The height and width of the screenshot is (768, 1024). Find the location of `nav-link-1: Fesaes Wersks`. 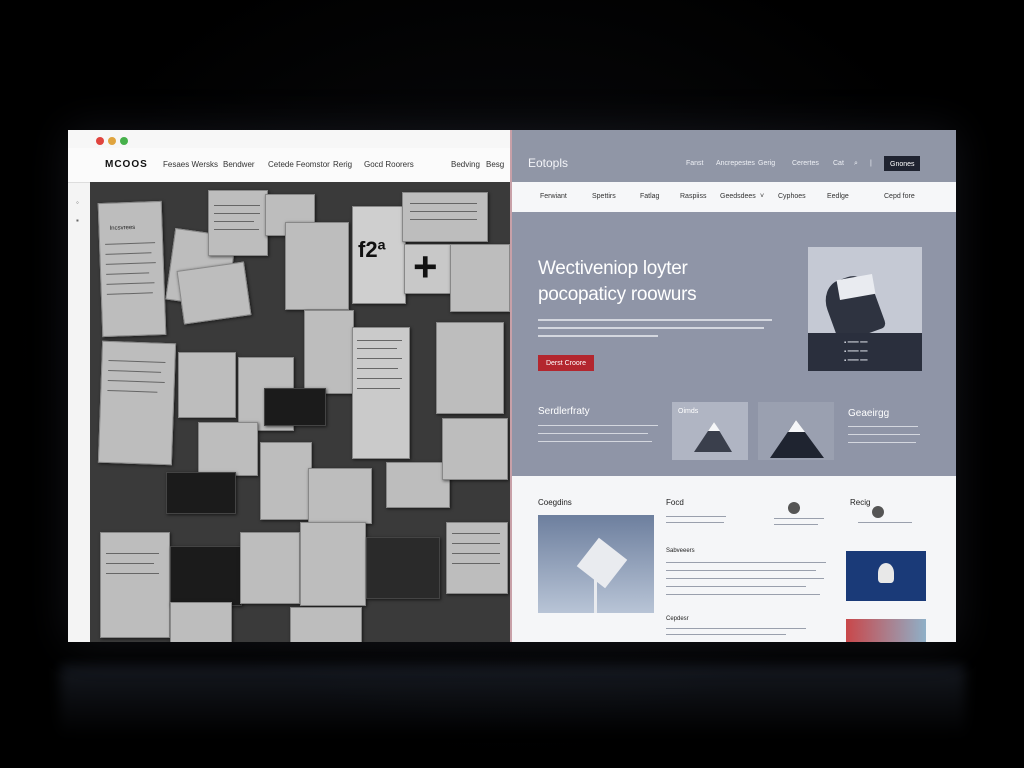

nav-link-1: Fesaes Wersks is located at coordinates (190, 164).